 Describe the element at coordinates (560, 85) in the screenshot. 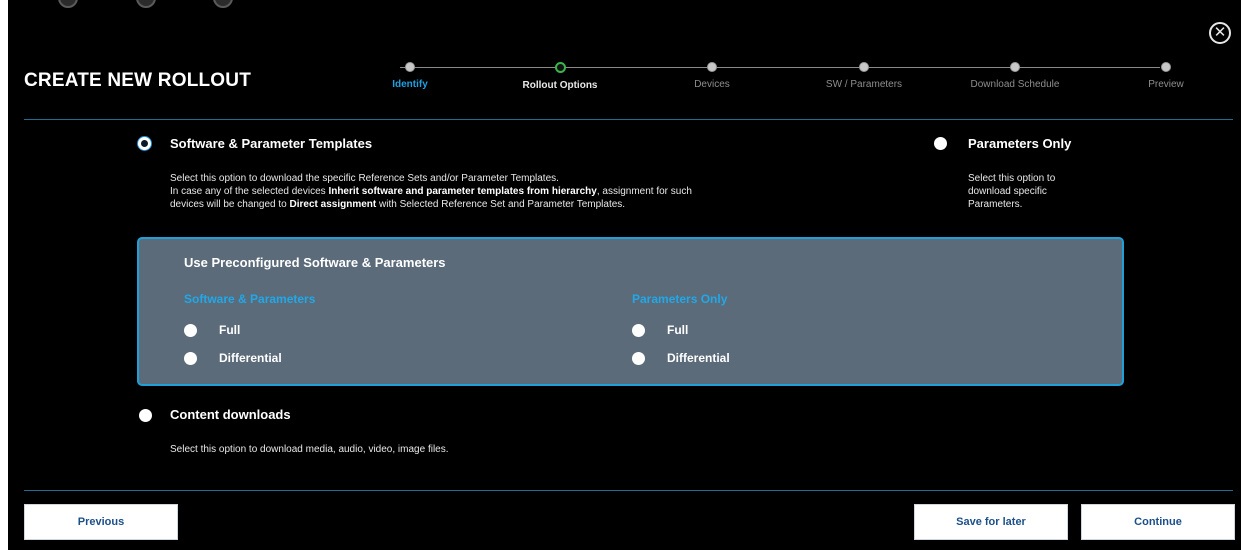

I see `step-label: Rollout Options` at that location.